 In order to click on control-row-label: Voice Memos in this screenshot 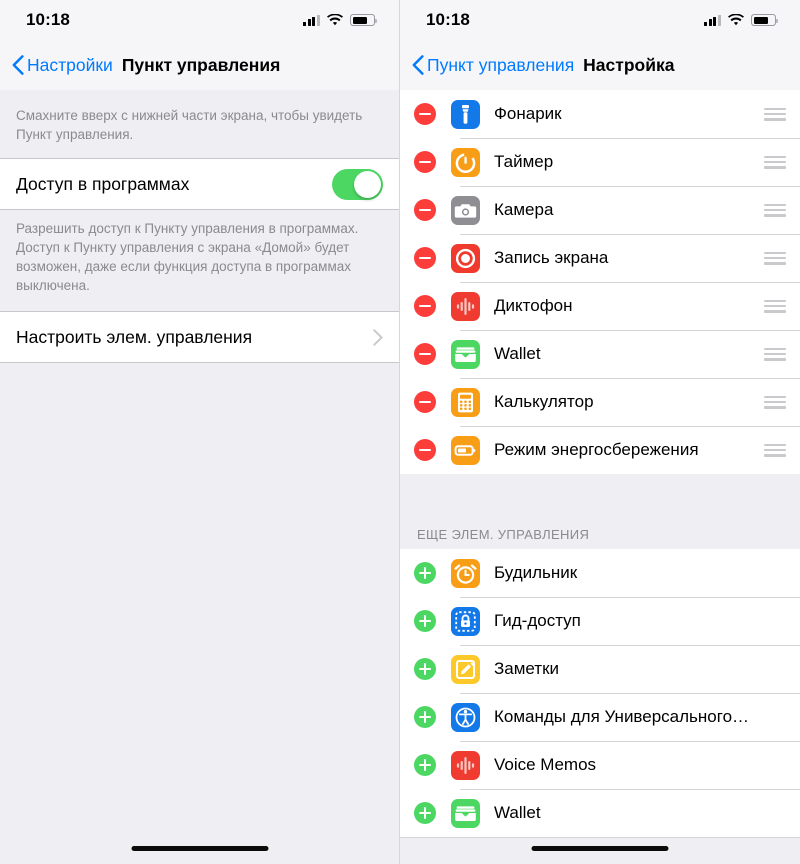, I will do `click(545, 764)`.